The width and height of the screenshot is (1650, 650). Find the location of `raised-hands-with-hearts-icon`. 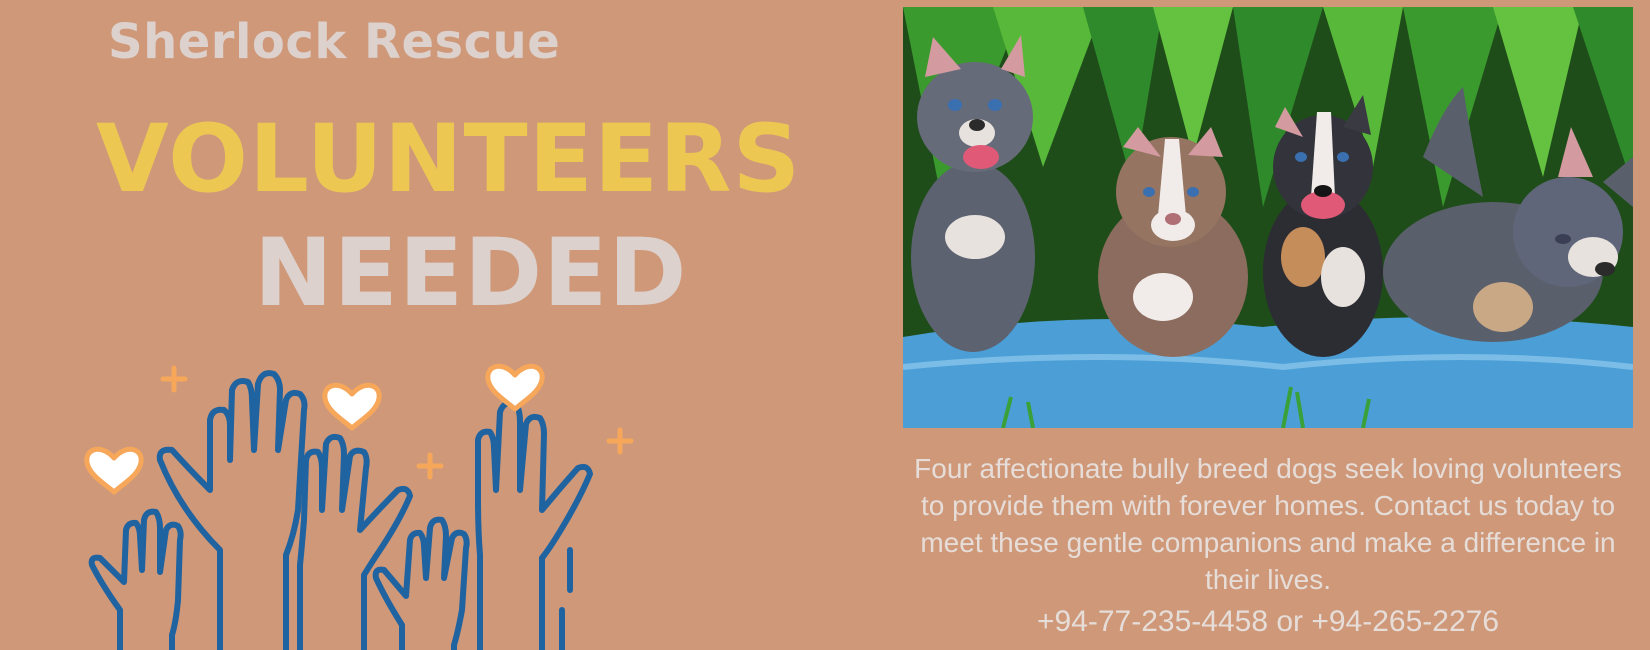

raised-hands-with-hearts-icon is located at coordinates (359, 506).